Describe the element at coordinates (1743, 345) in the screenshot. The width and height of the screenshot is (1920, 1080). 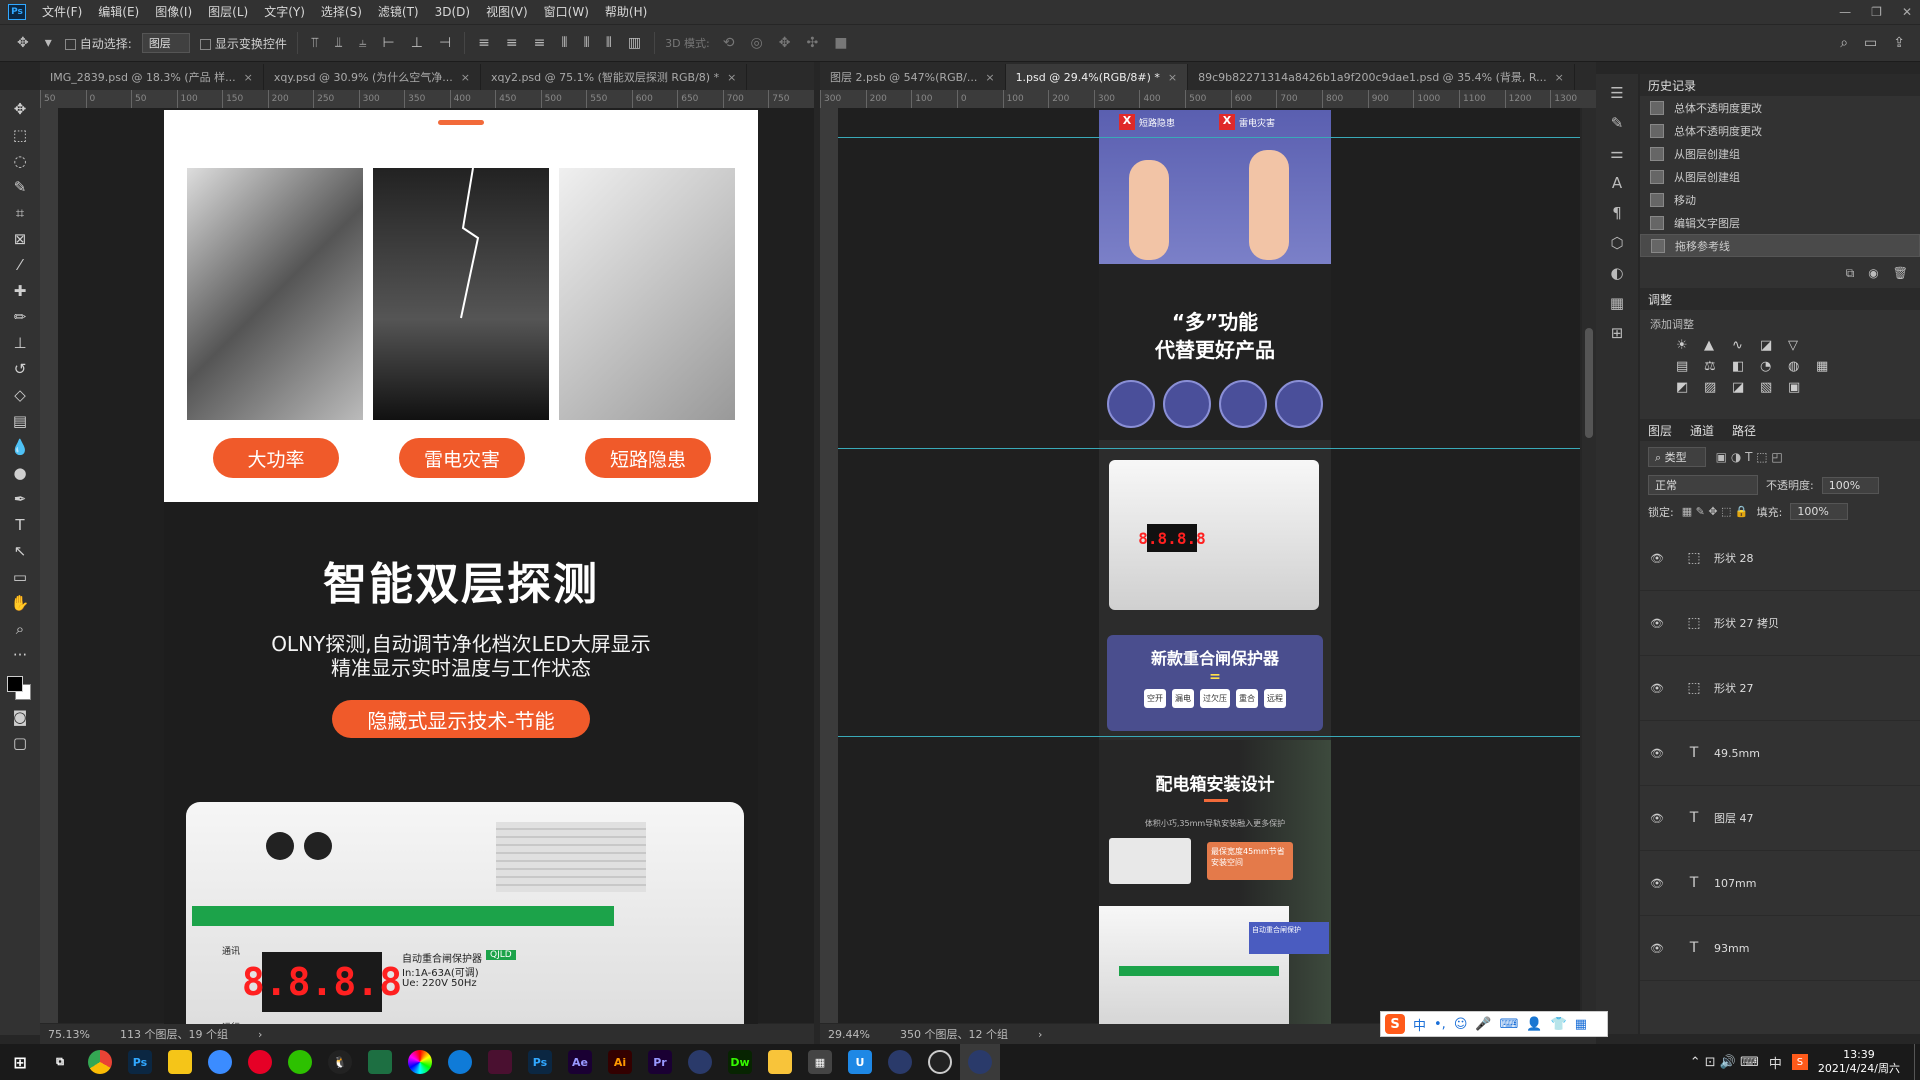
I see `curves-icon: ∿` at that location.